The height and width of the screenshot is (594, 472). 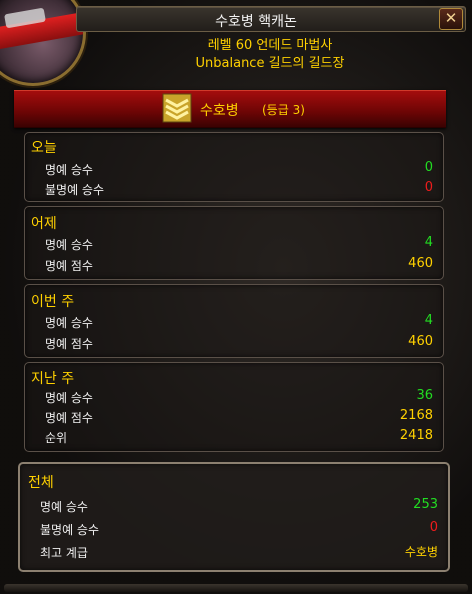 What do you see at coordinates (234, 167) in the screenshot?
I see `section-today: 오늘 명예 승수 0 불명예 승수 0` at bounding box center [234, 167].